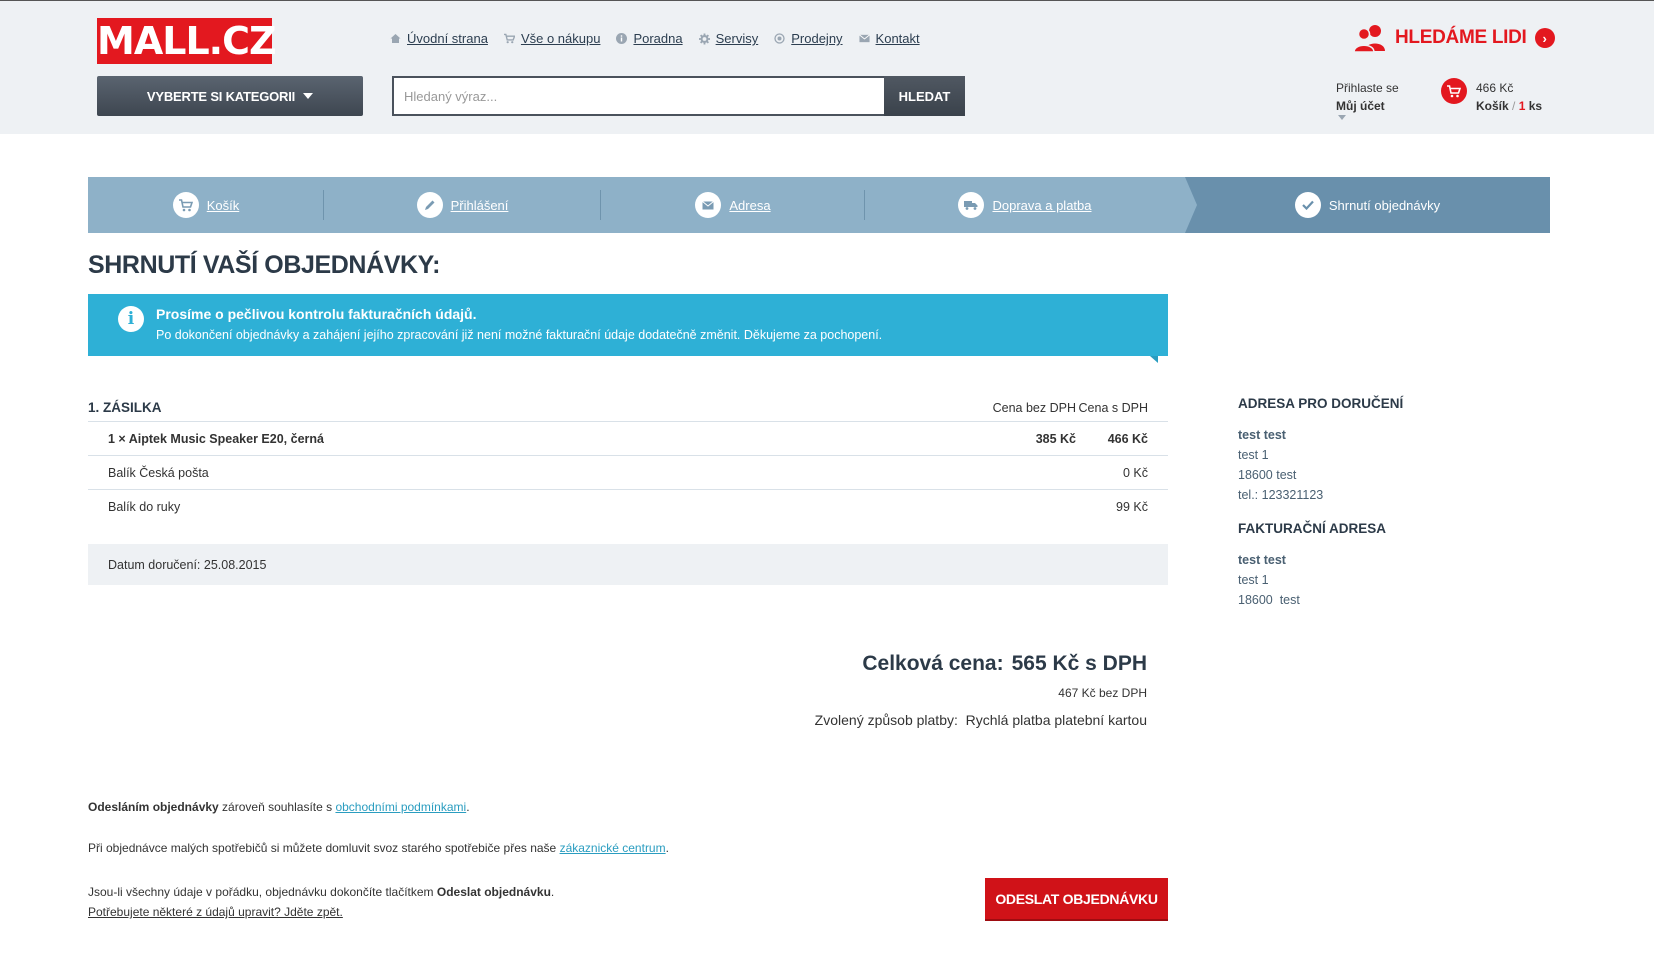  What do you see at coordinates (1544, 38) in the screenshot?
I see `arrow-right-icon: ›` at bounding box center [1544, 38].